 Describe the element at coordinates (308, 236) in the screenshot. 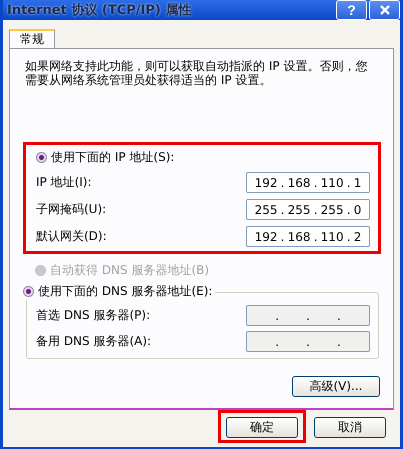

I see `ip-address-field: 192 . 168 . 110 . 2` at that location.